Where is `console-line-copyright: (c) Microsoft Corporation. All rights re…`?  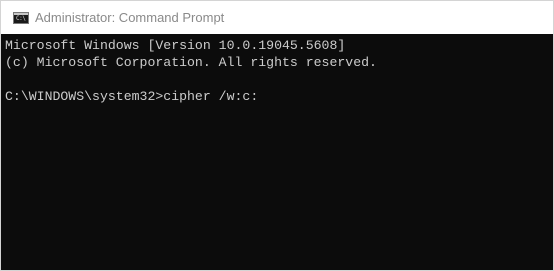 console-line-copyright: (c) Microsoft Corporation. All rights re… is located at coordinates (191, 62).